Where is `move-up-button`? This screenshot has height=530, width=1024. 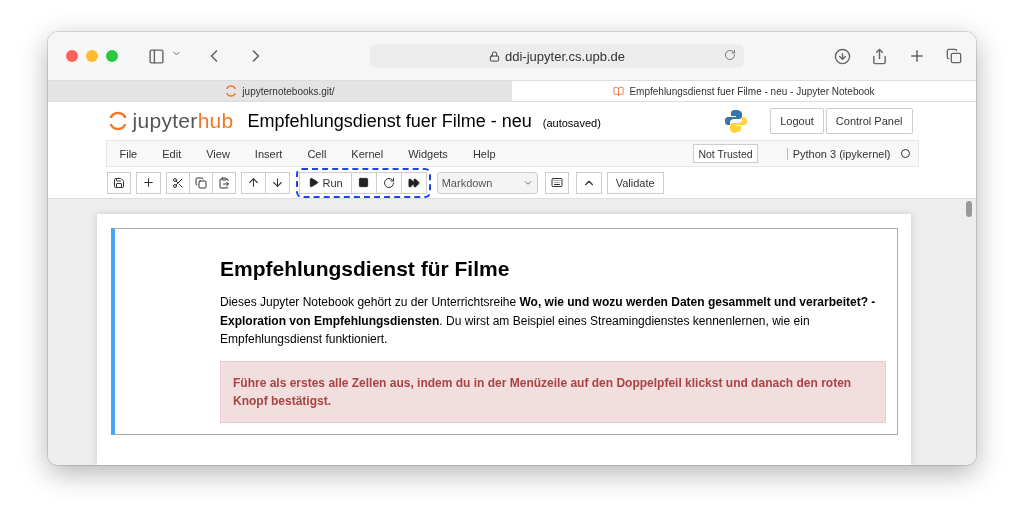 move-up-button is located at coordinates (253, 182).